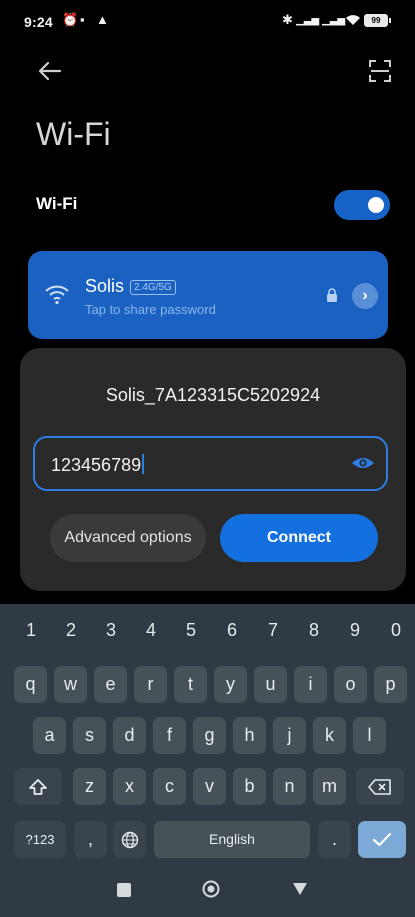 The width and height of the screenshot is (415, 917). What do you see at coordinates (71, 630) in the screenshot?
I see `key-2: 2` at bounding box center [71, 630].